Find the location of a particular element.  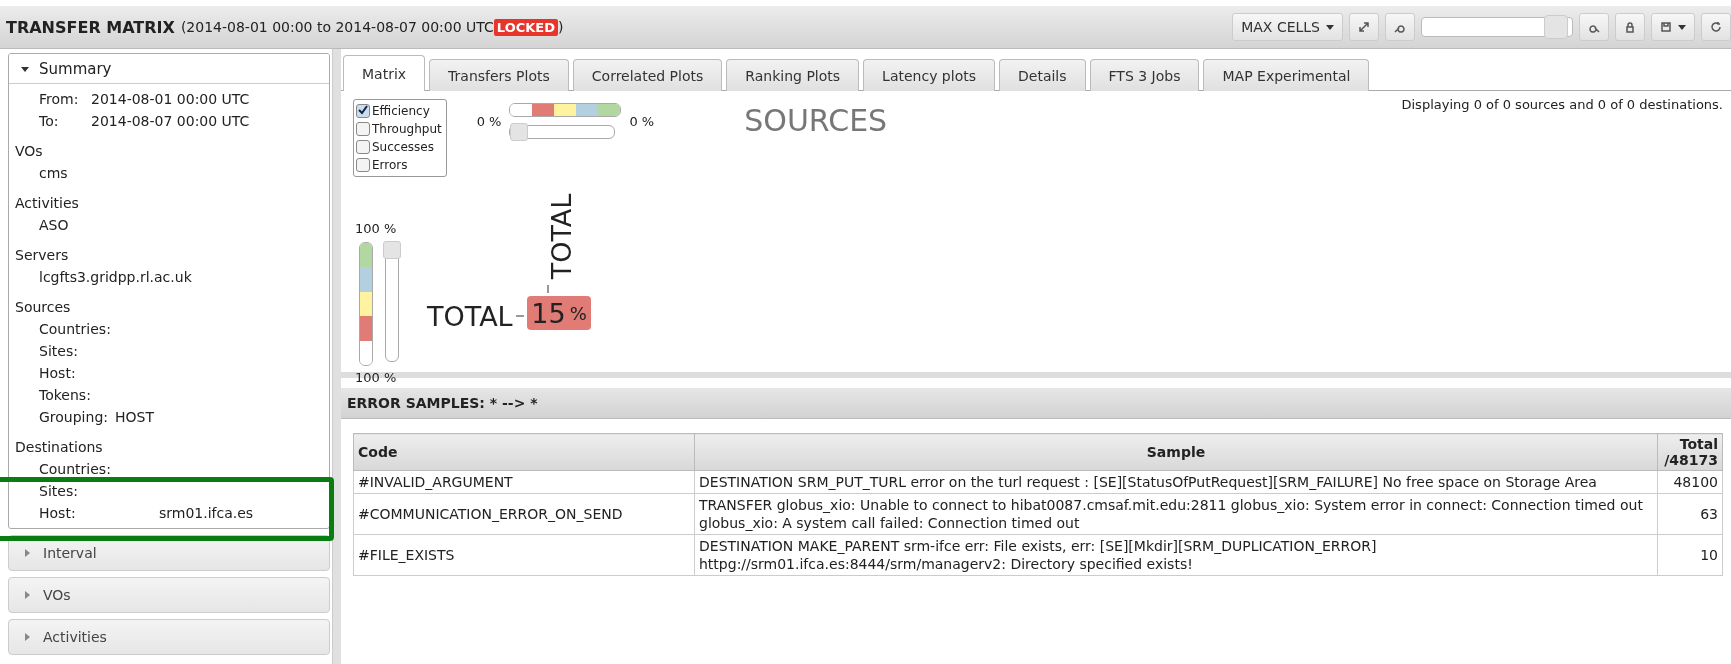

group-title: Servers is located at coordinates (42, 255).